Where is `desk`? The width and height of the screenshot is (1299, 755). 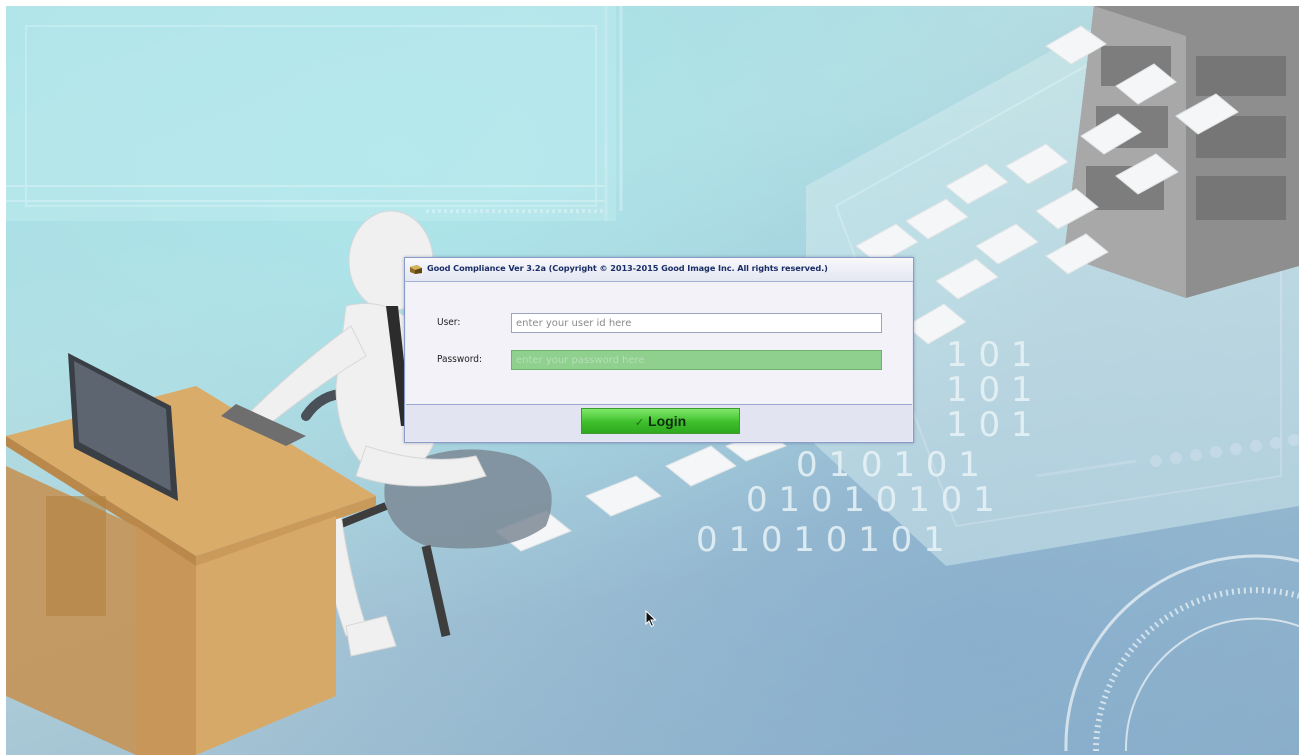 desk is located at coordinates (191, 570).